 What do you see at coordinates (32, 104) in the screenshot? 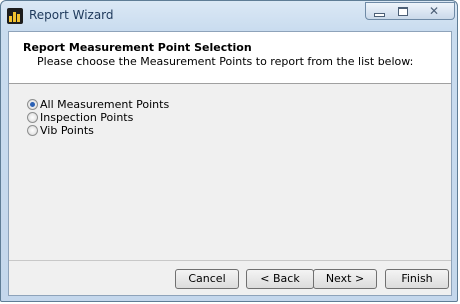
I see `radio-selected-icon` at bounding box center [32, 104].